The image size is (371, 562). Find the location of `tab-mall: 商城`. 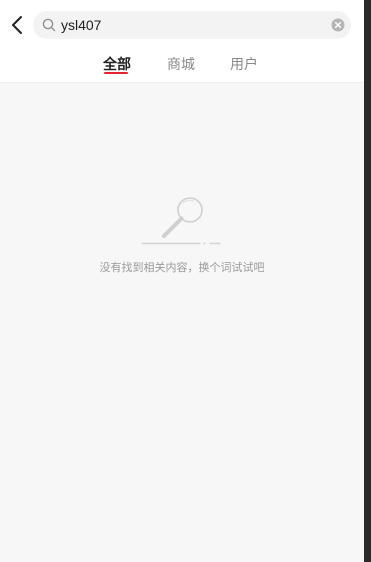

tab-mall: 商城 is located at coordinates (181, 66).